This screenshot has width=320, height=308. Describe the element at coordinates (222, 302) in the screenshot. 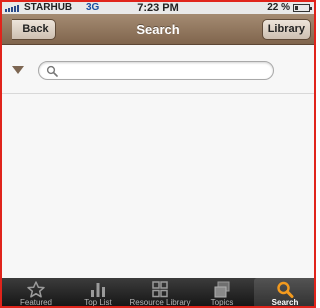

I see `tab-label: Topics` at that location.